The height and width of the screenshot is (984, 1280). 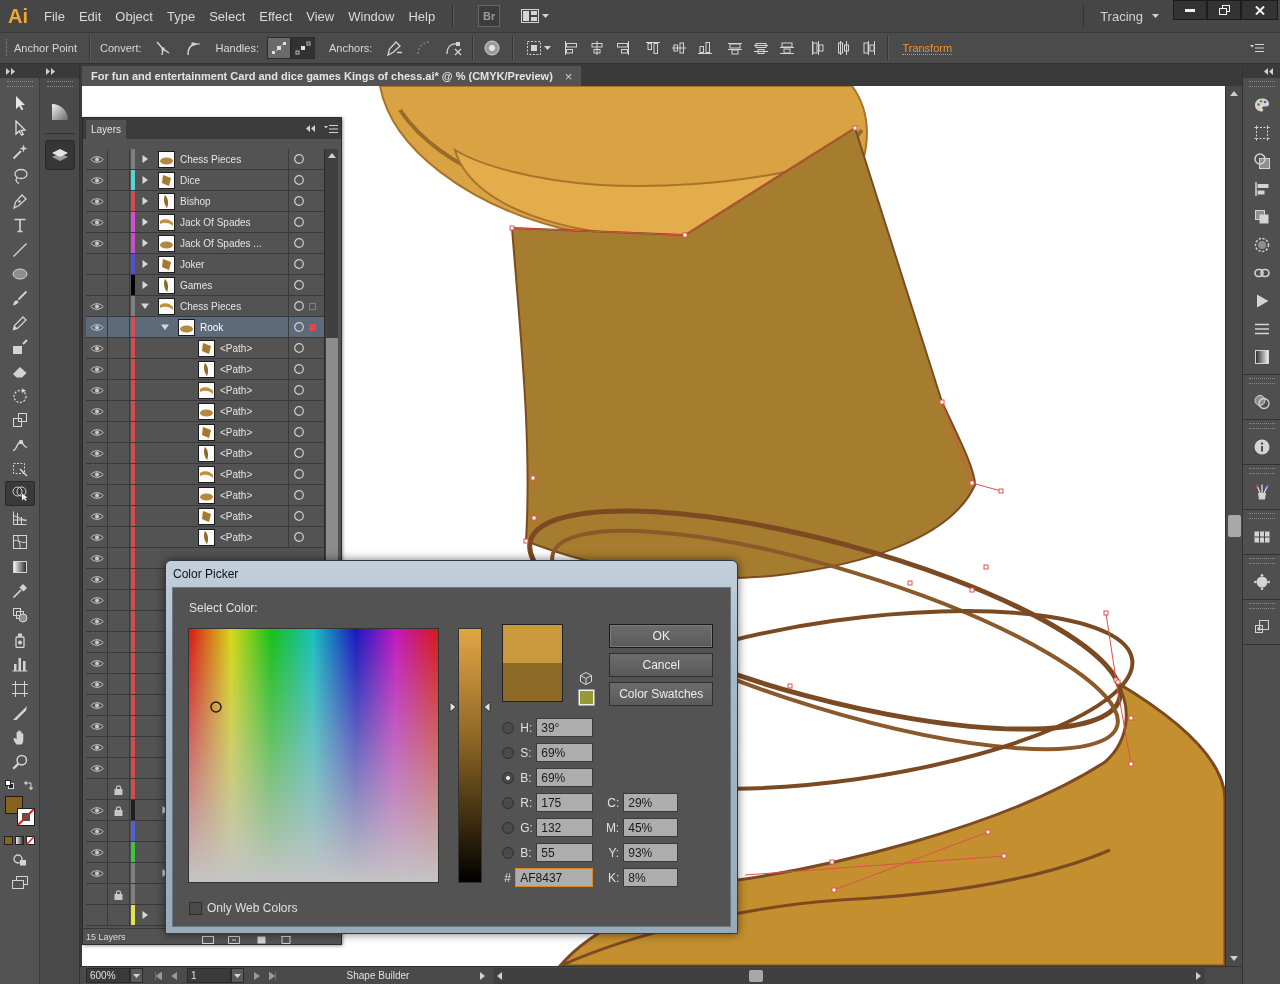 I want to click on layer-row: Bishop, so click(x=205, y=201).